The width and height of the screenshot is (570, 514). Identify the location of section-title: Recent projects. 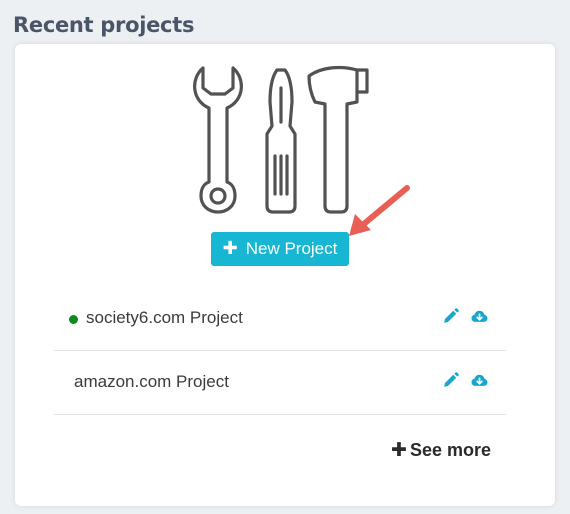
(104, 25).